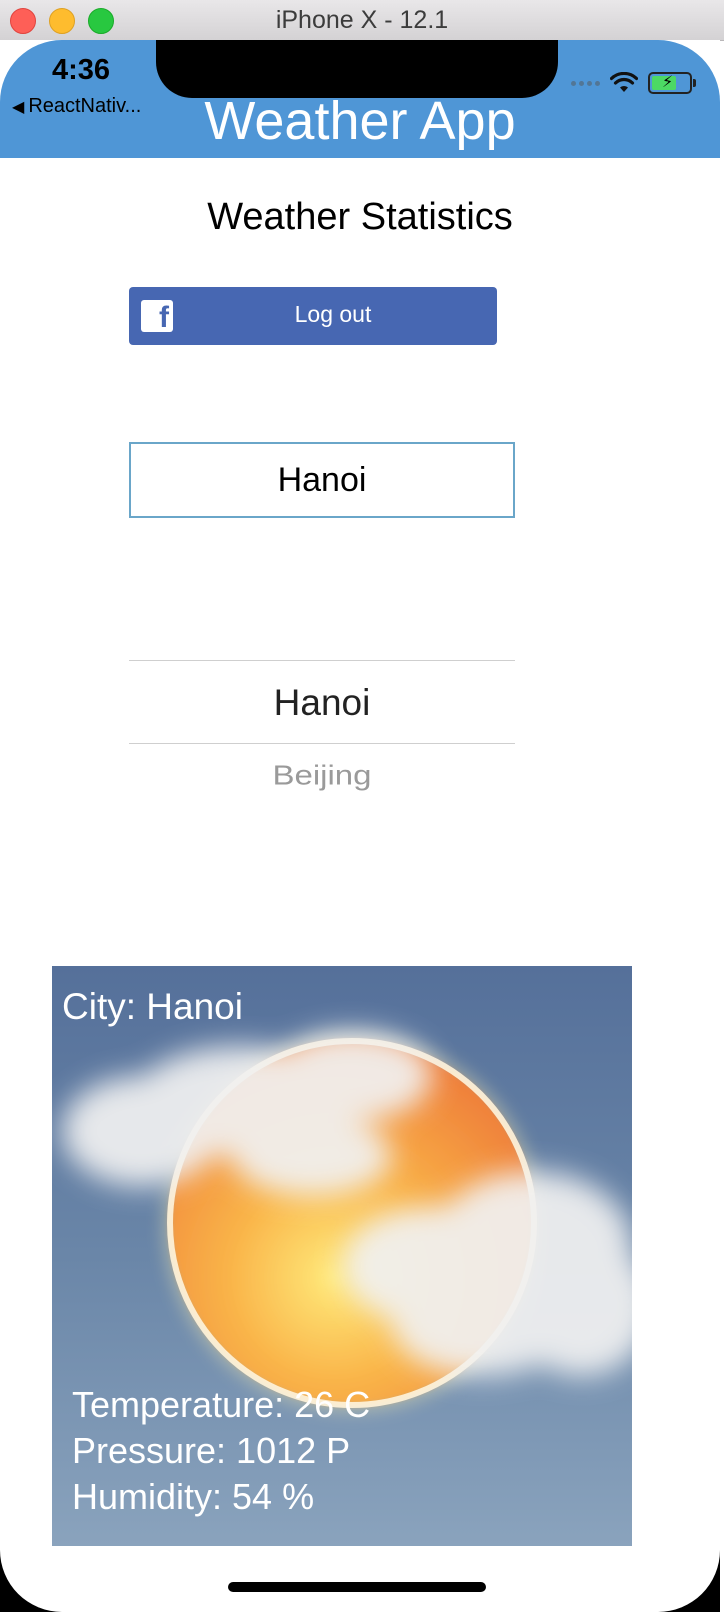  I want to click on card-city-label: City: Hanoi, so click(152, 1006).